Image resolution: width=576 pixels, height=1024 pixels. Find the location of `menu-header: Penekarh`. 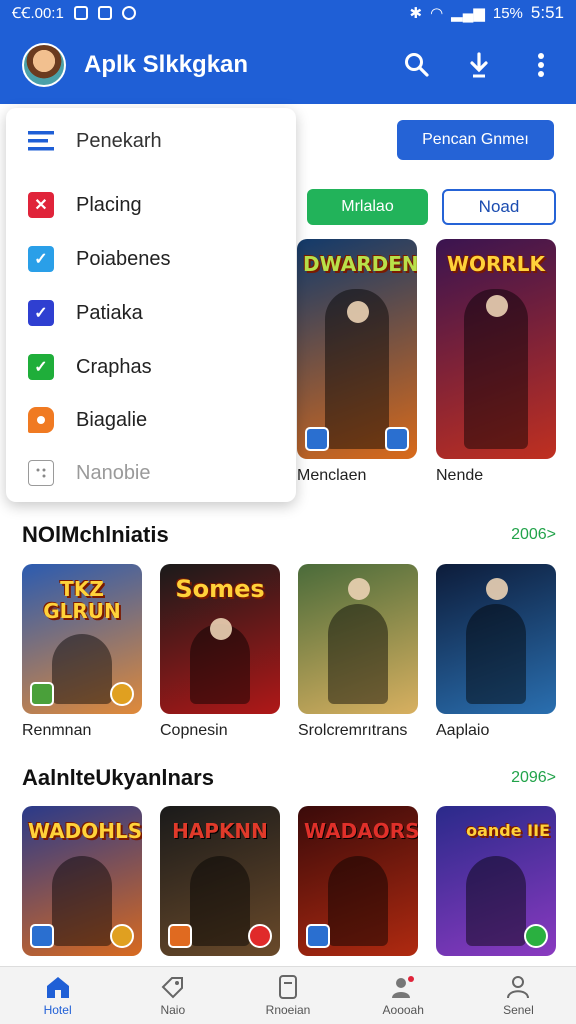

menu-header: Penekarh is located at coordinates (95, 141).